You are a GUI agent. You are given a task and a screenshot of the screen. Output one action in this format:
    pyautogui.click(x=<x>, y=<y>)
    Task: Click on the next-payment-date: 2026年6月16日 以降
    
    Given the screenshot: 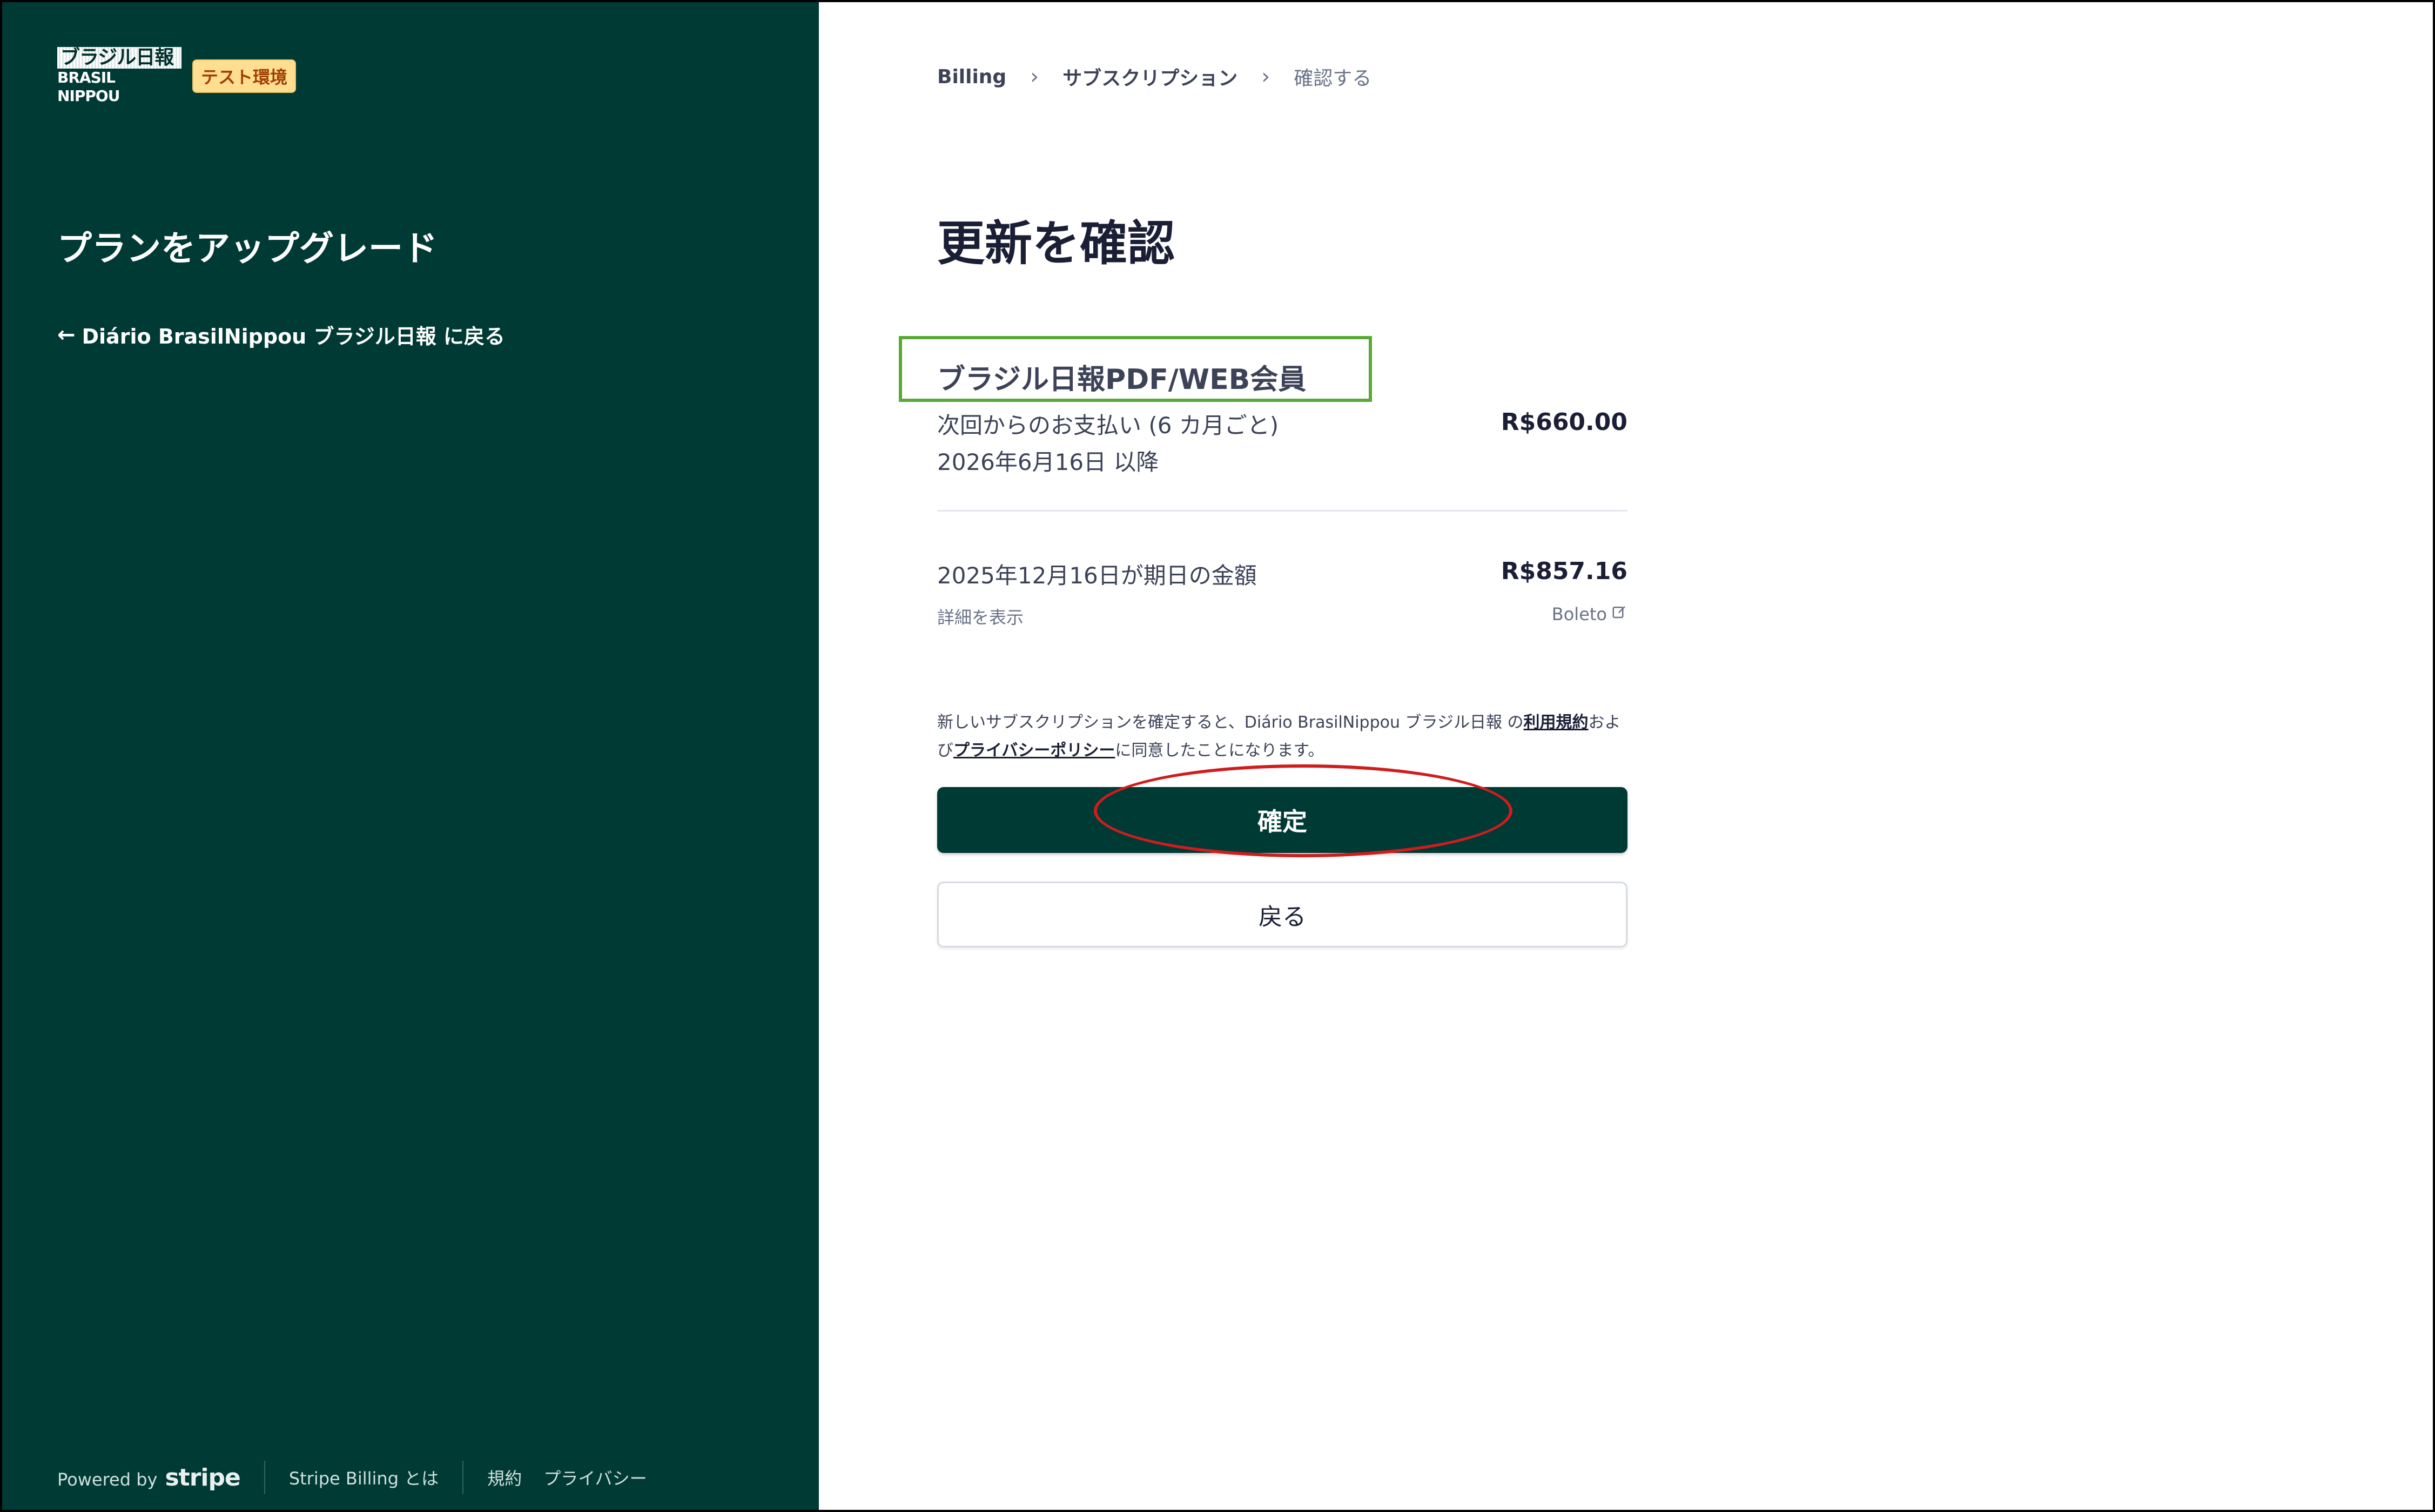 What is the action you would take?
    pyautogui.click(x=1048, y=462)
    